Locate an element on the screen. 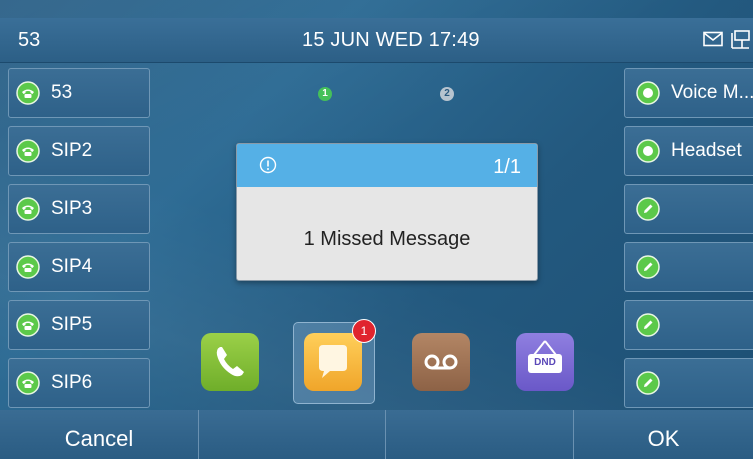 Image resolution: width=753 pixels, height=459 pixels. phone-app-icon is located at coordinates (230, 362).